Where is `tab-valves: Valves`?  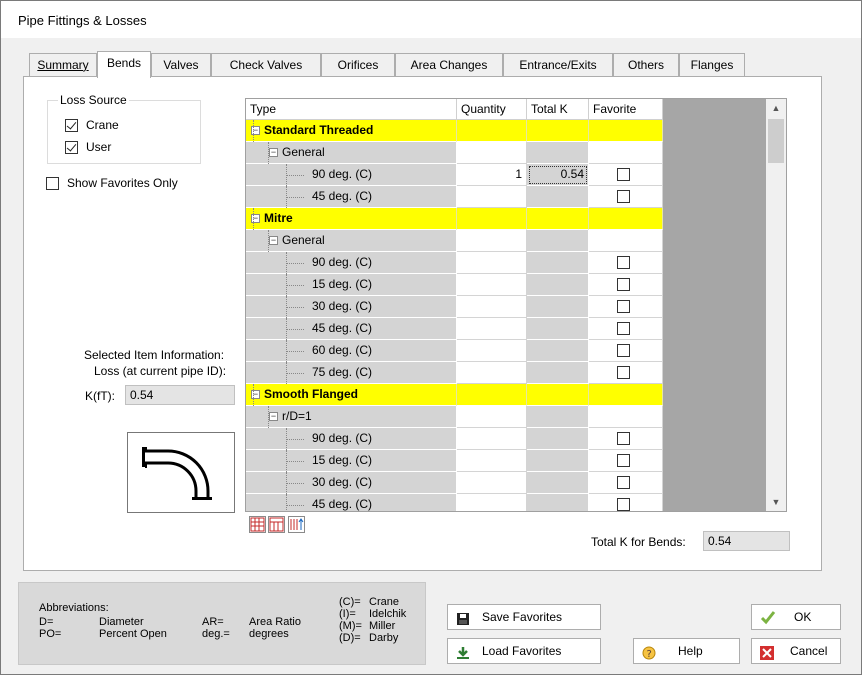 tab-valves: Valves is located at coordinates (181, 65).